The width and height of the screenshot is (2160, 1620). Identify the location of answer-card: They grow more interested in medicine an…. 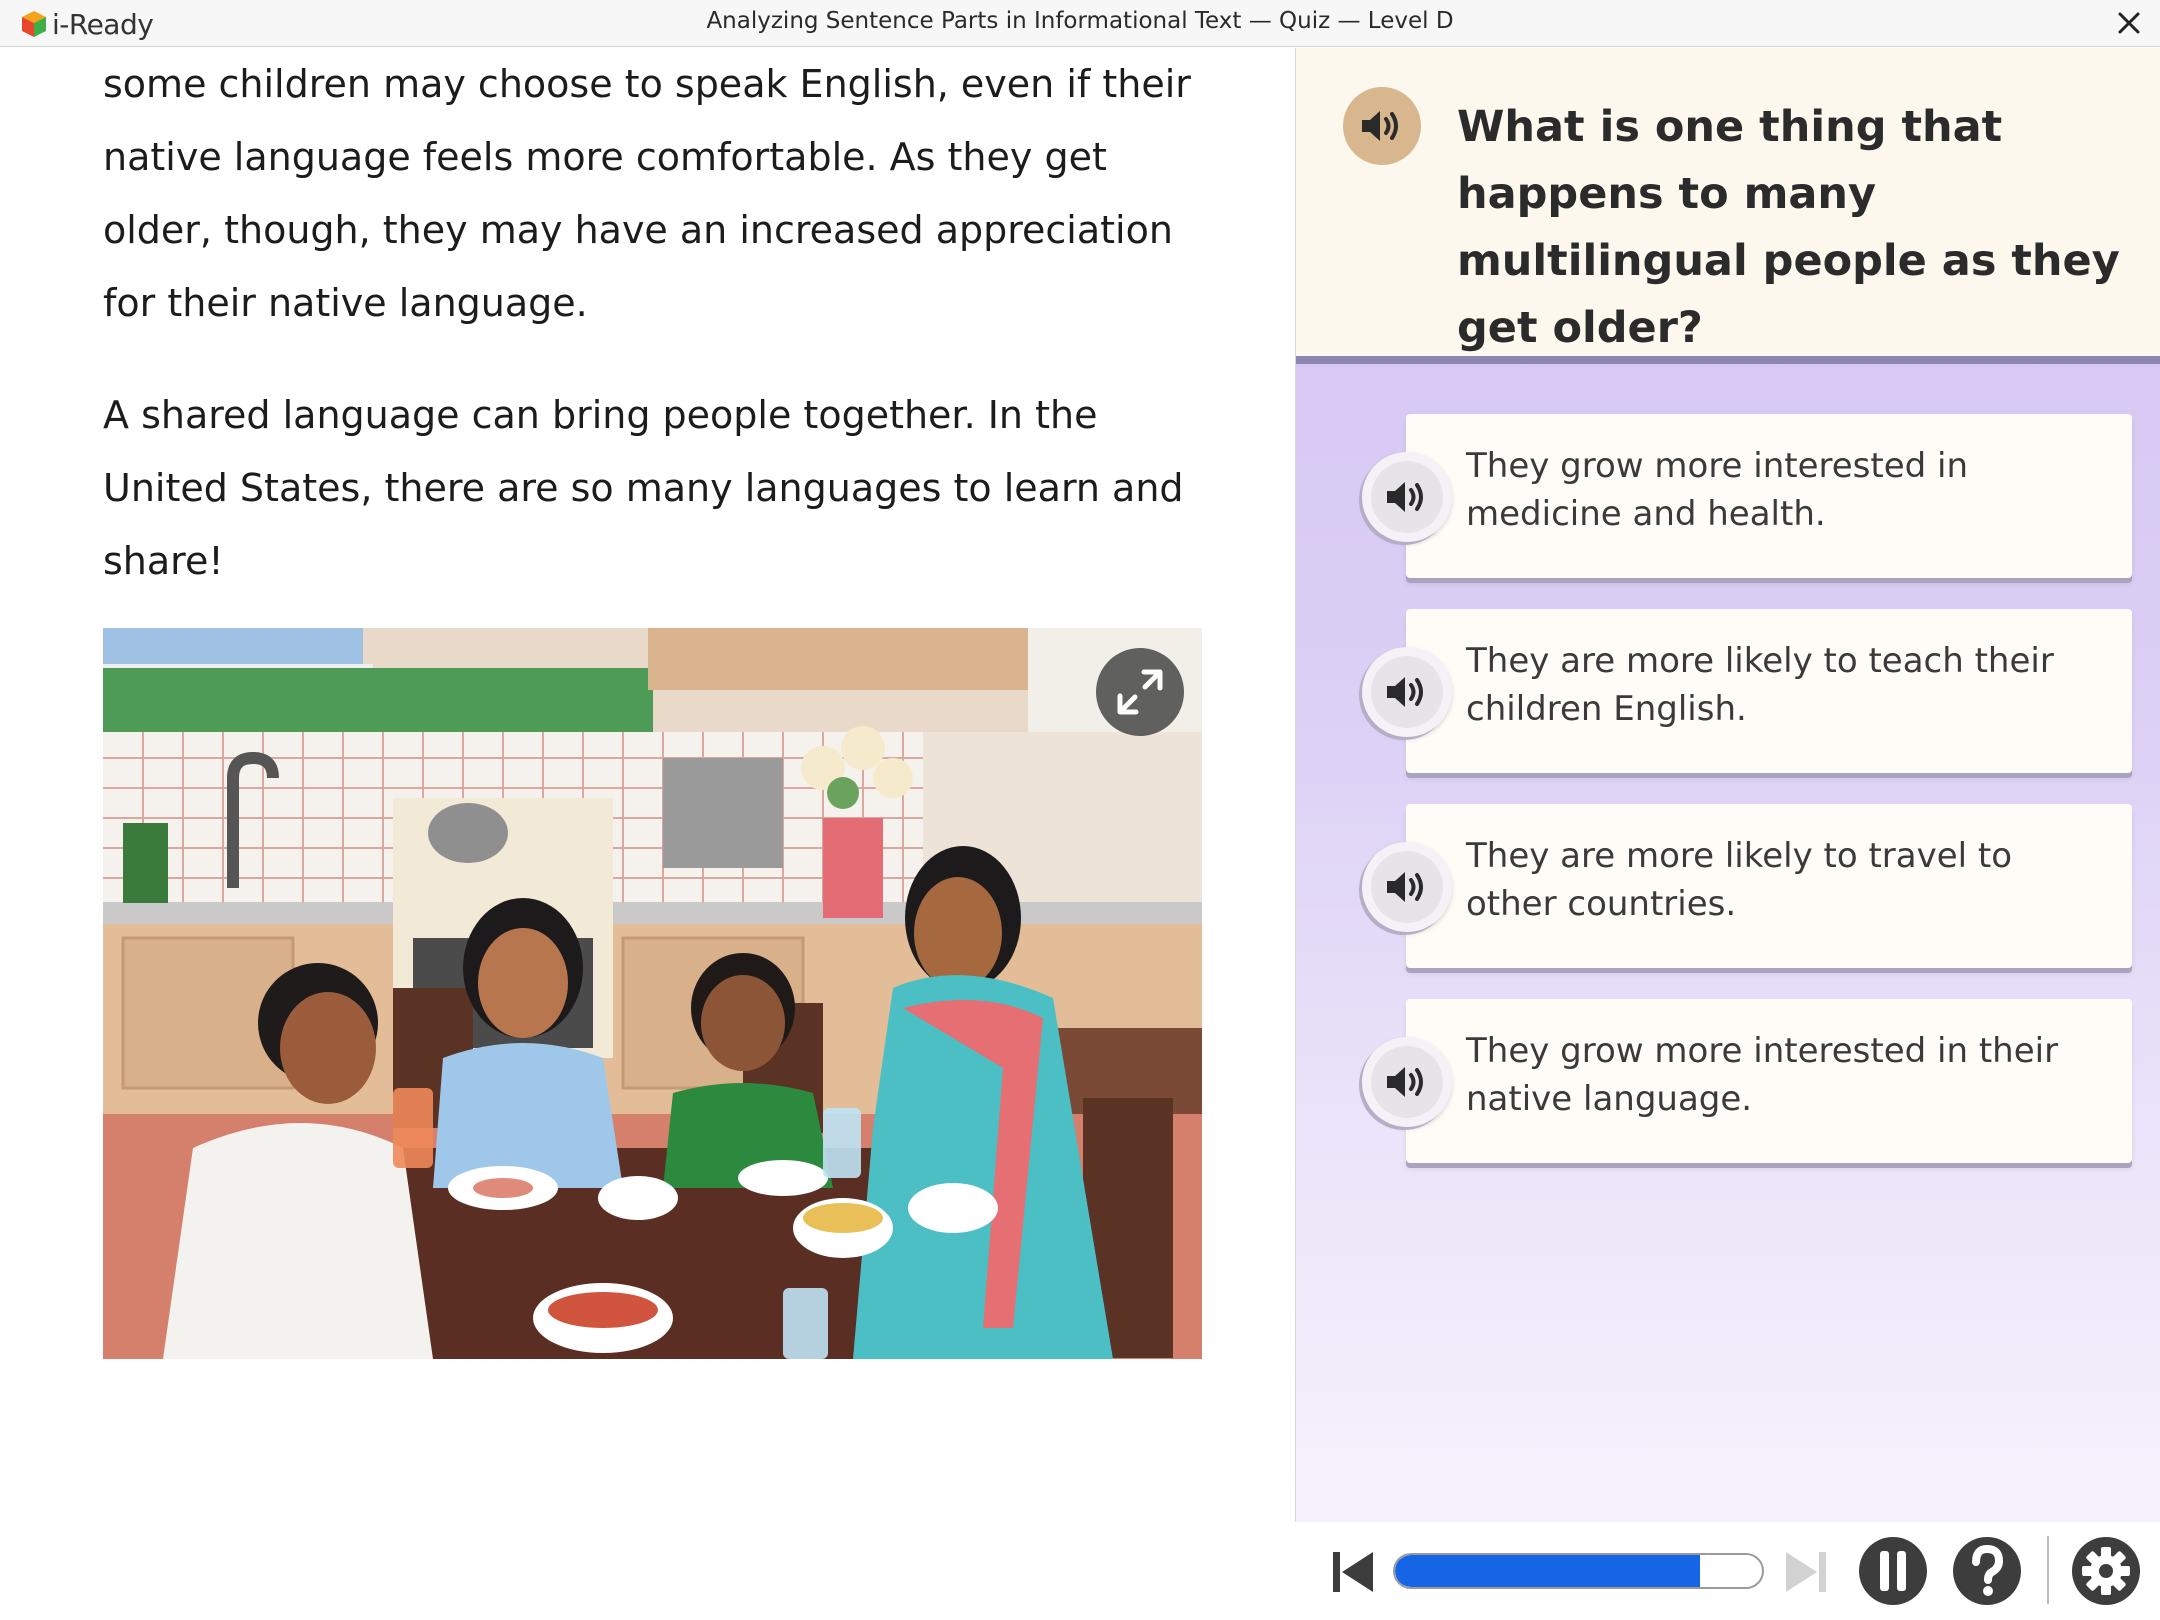
(1769, 496).